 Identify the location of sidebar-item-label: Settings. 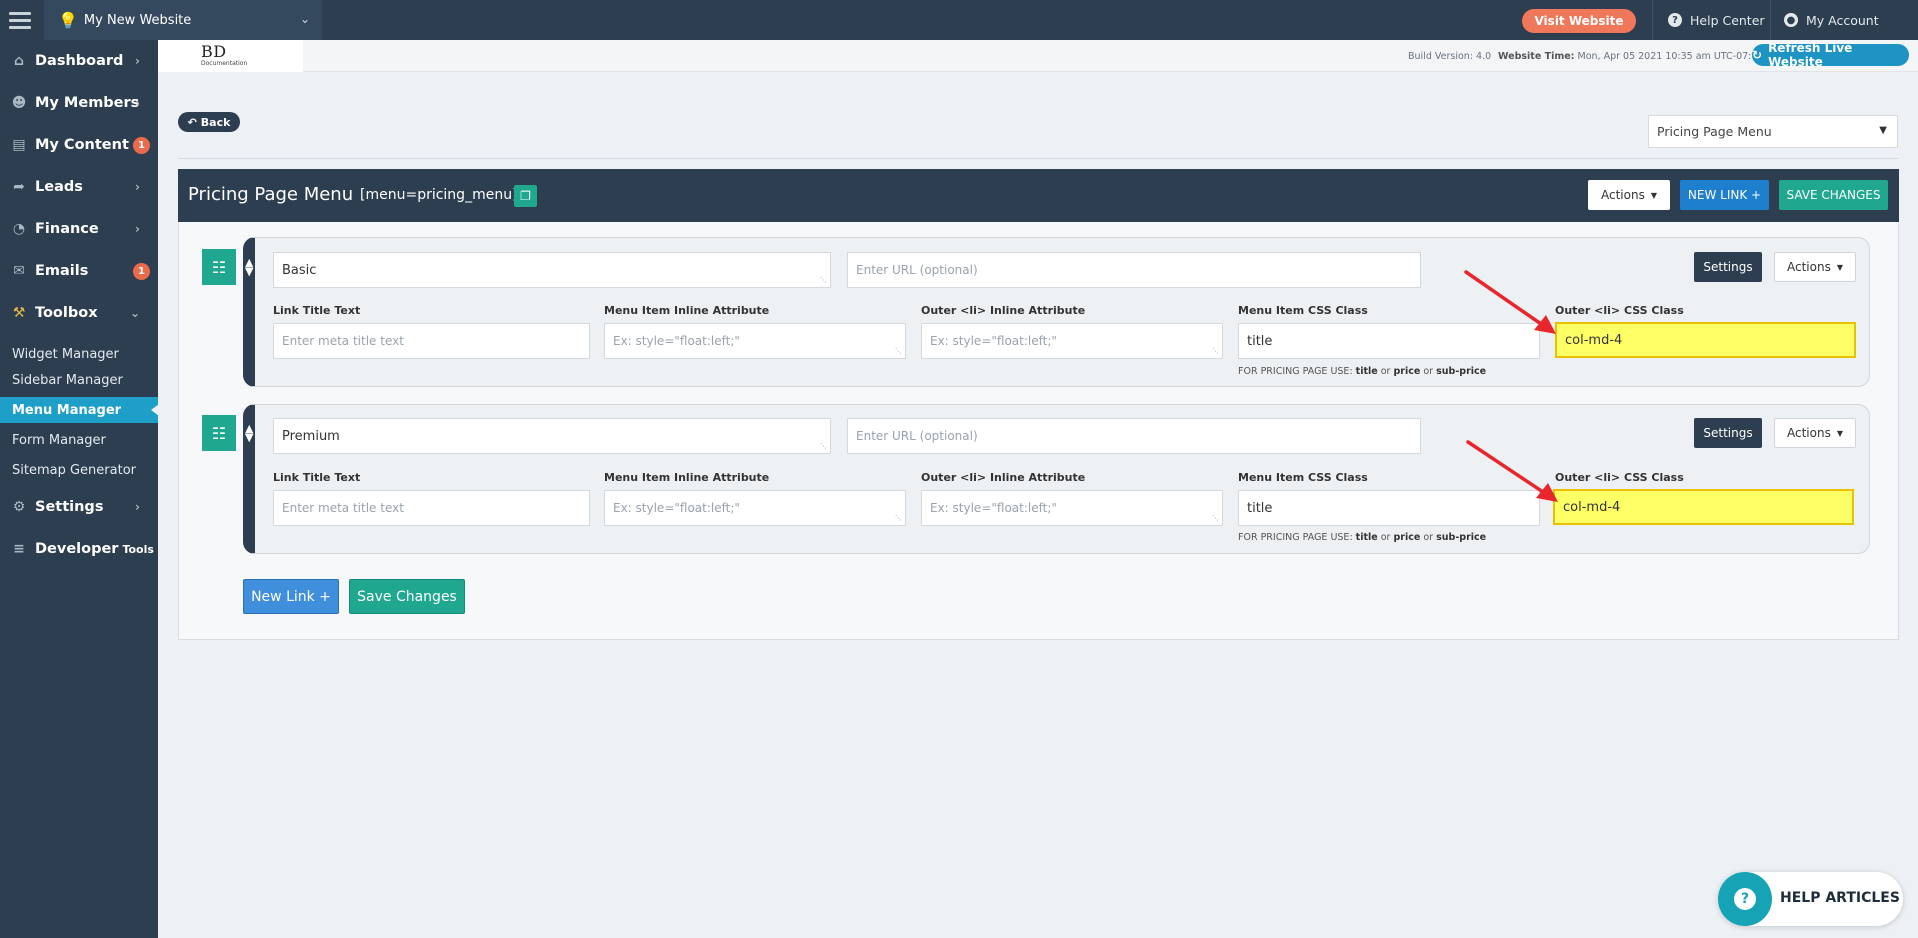
(69, 507).